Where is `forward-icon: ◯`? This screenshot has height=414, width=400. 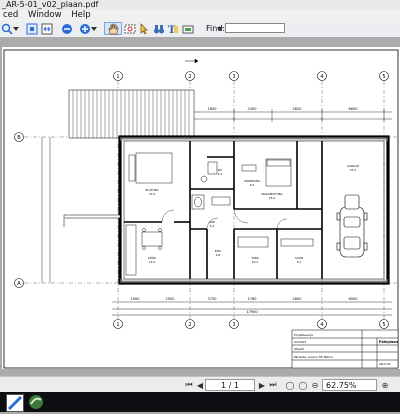
forward-icon: ◯ is located at coordinates (303, 385).